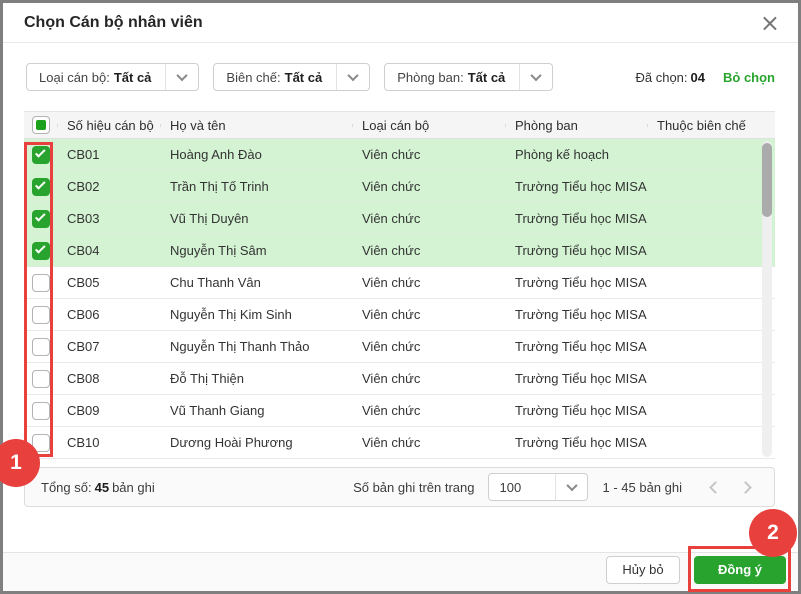 The height and width of the screenshot is (594, 801). I want to click on selected-count: Đã chọn: 04, so click(670, 77).